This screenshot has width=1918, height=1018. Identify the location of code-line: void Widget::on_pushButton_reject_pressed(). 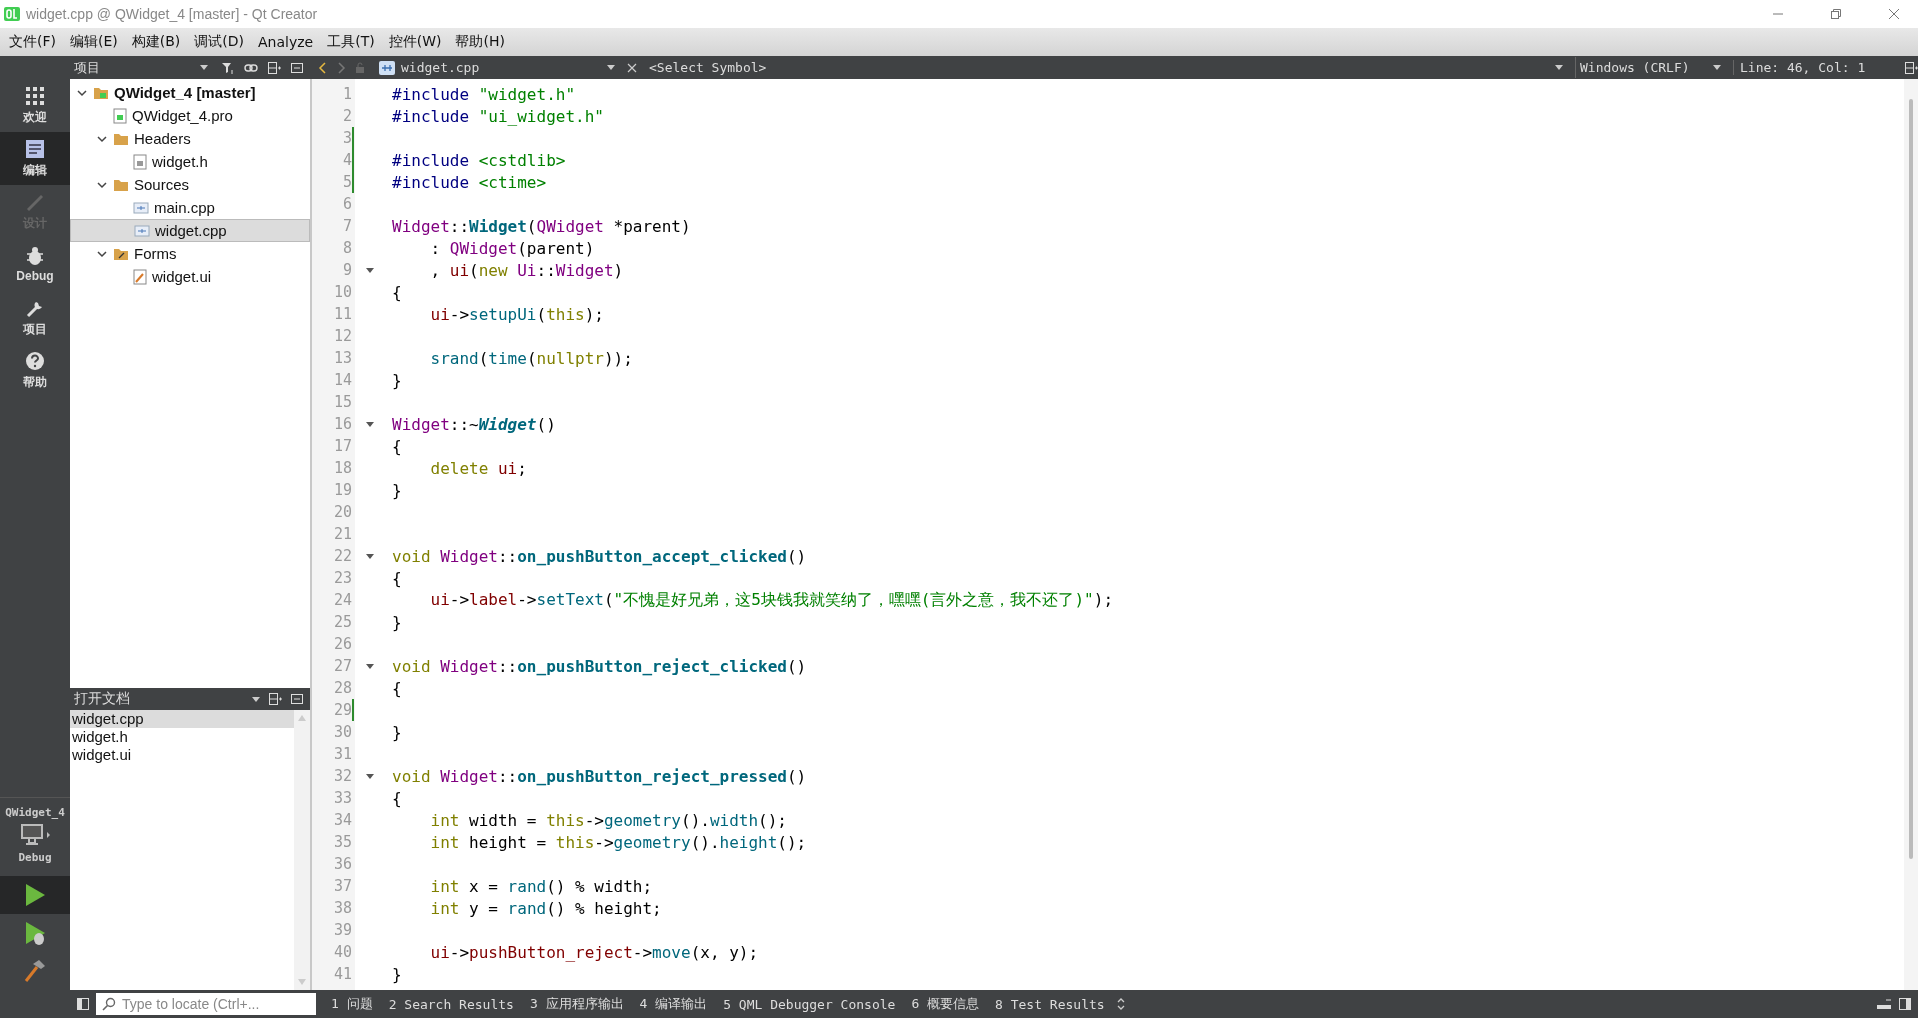
(599, 776).